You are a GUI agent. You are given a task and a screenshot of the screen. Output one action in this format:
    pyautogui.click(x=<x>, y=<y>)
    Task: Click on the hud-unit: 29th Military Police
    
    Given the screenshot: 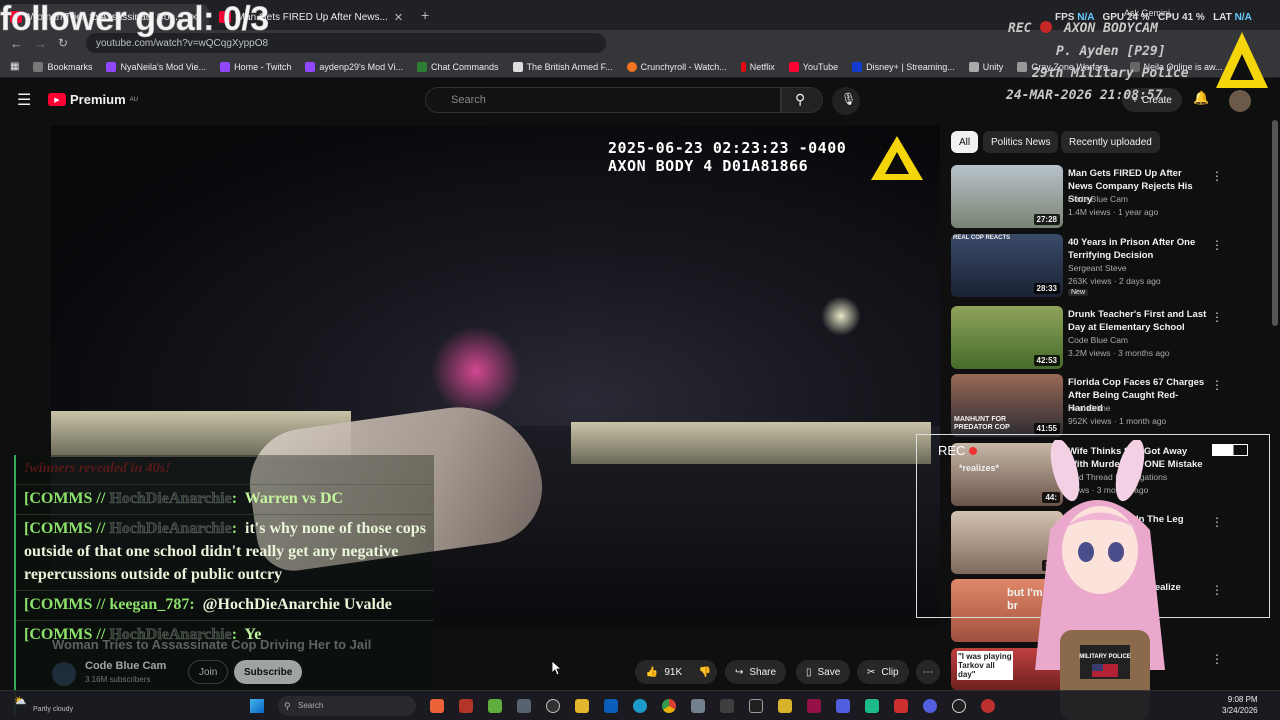 What is the action you would take?
    pyautogui.click(x=1110, y=73)
    